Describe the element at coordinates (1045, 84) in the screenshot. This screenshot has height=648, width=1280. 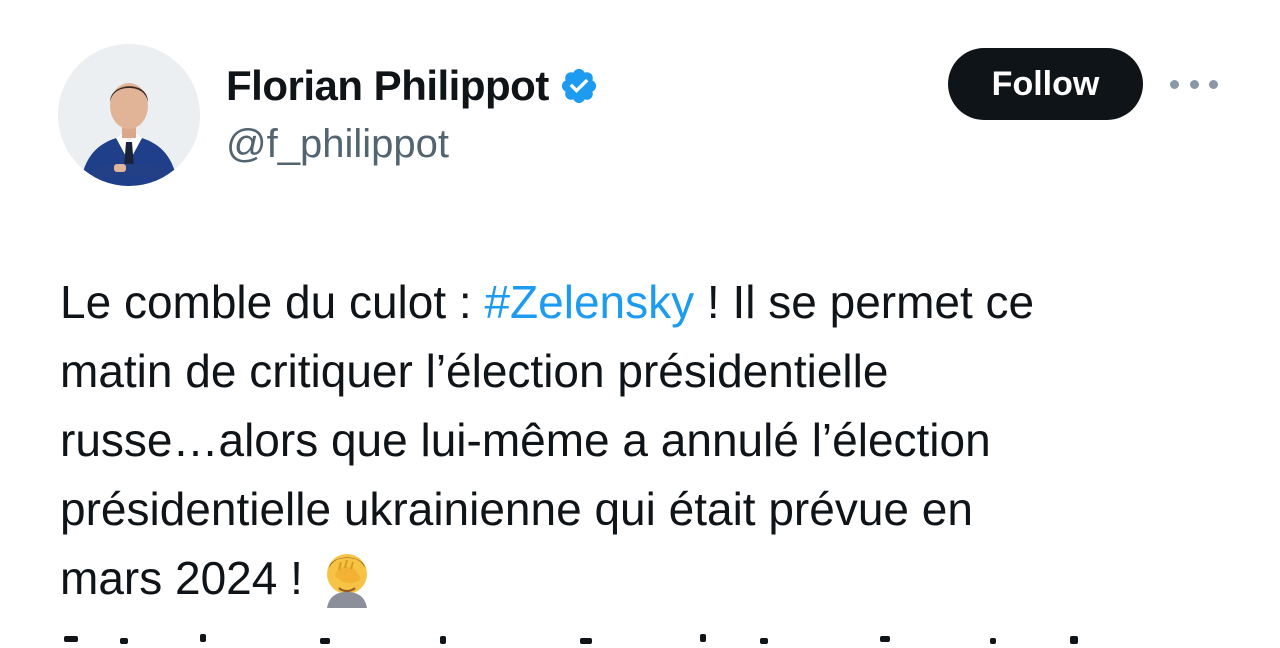
I see `follow-button: Follow` at that location.